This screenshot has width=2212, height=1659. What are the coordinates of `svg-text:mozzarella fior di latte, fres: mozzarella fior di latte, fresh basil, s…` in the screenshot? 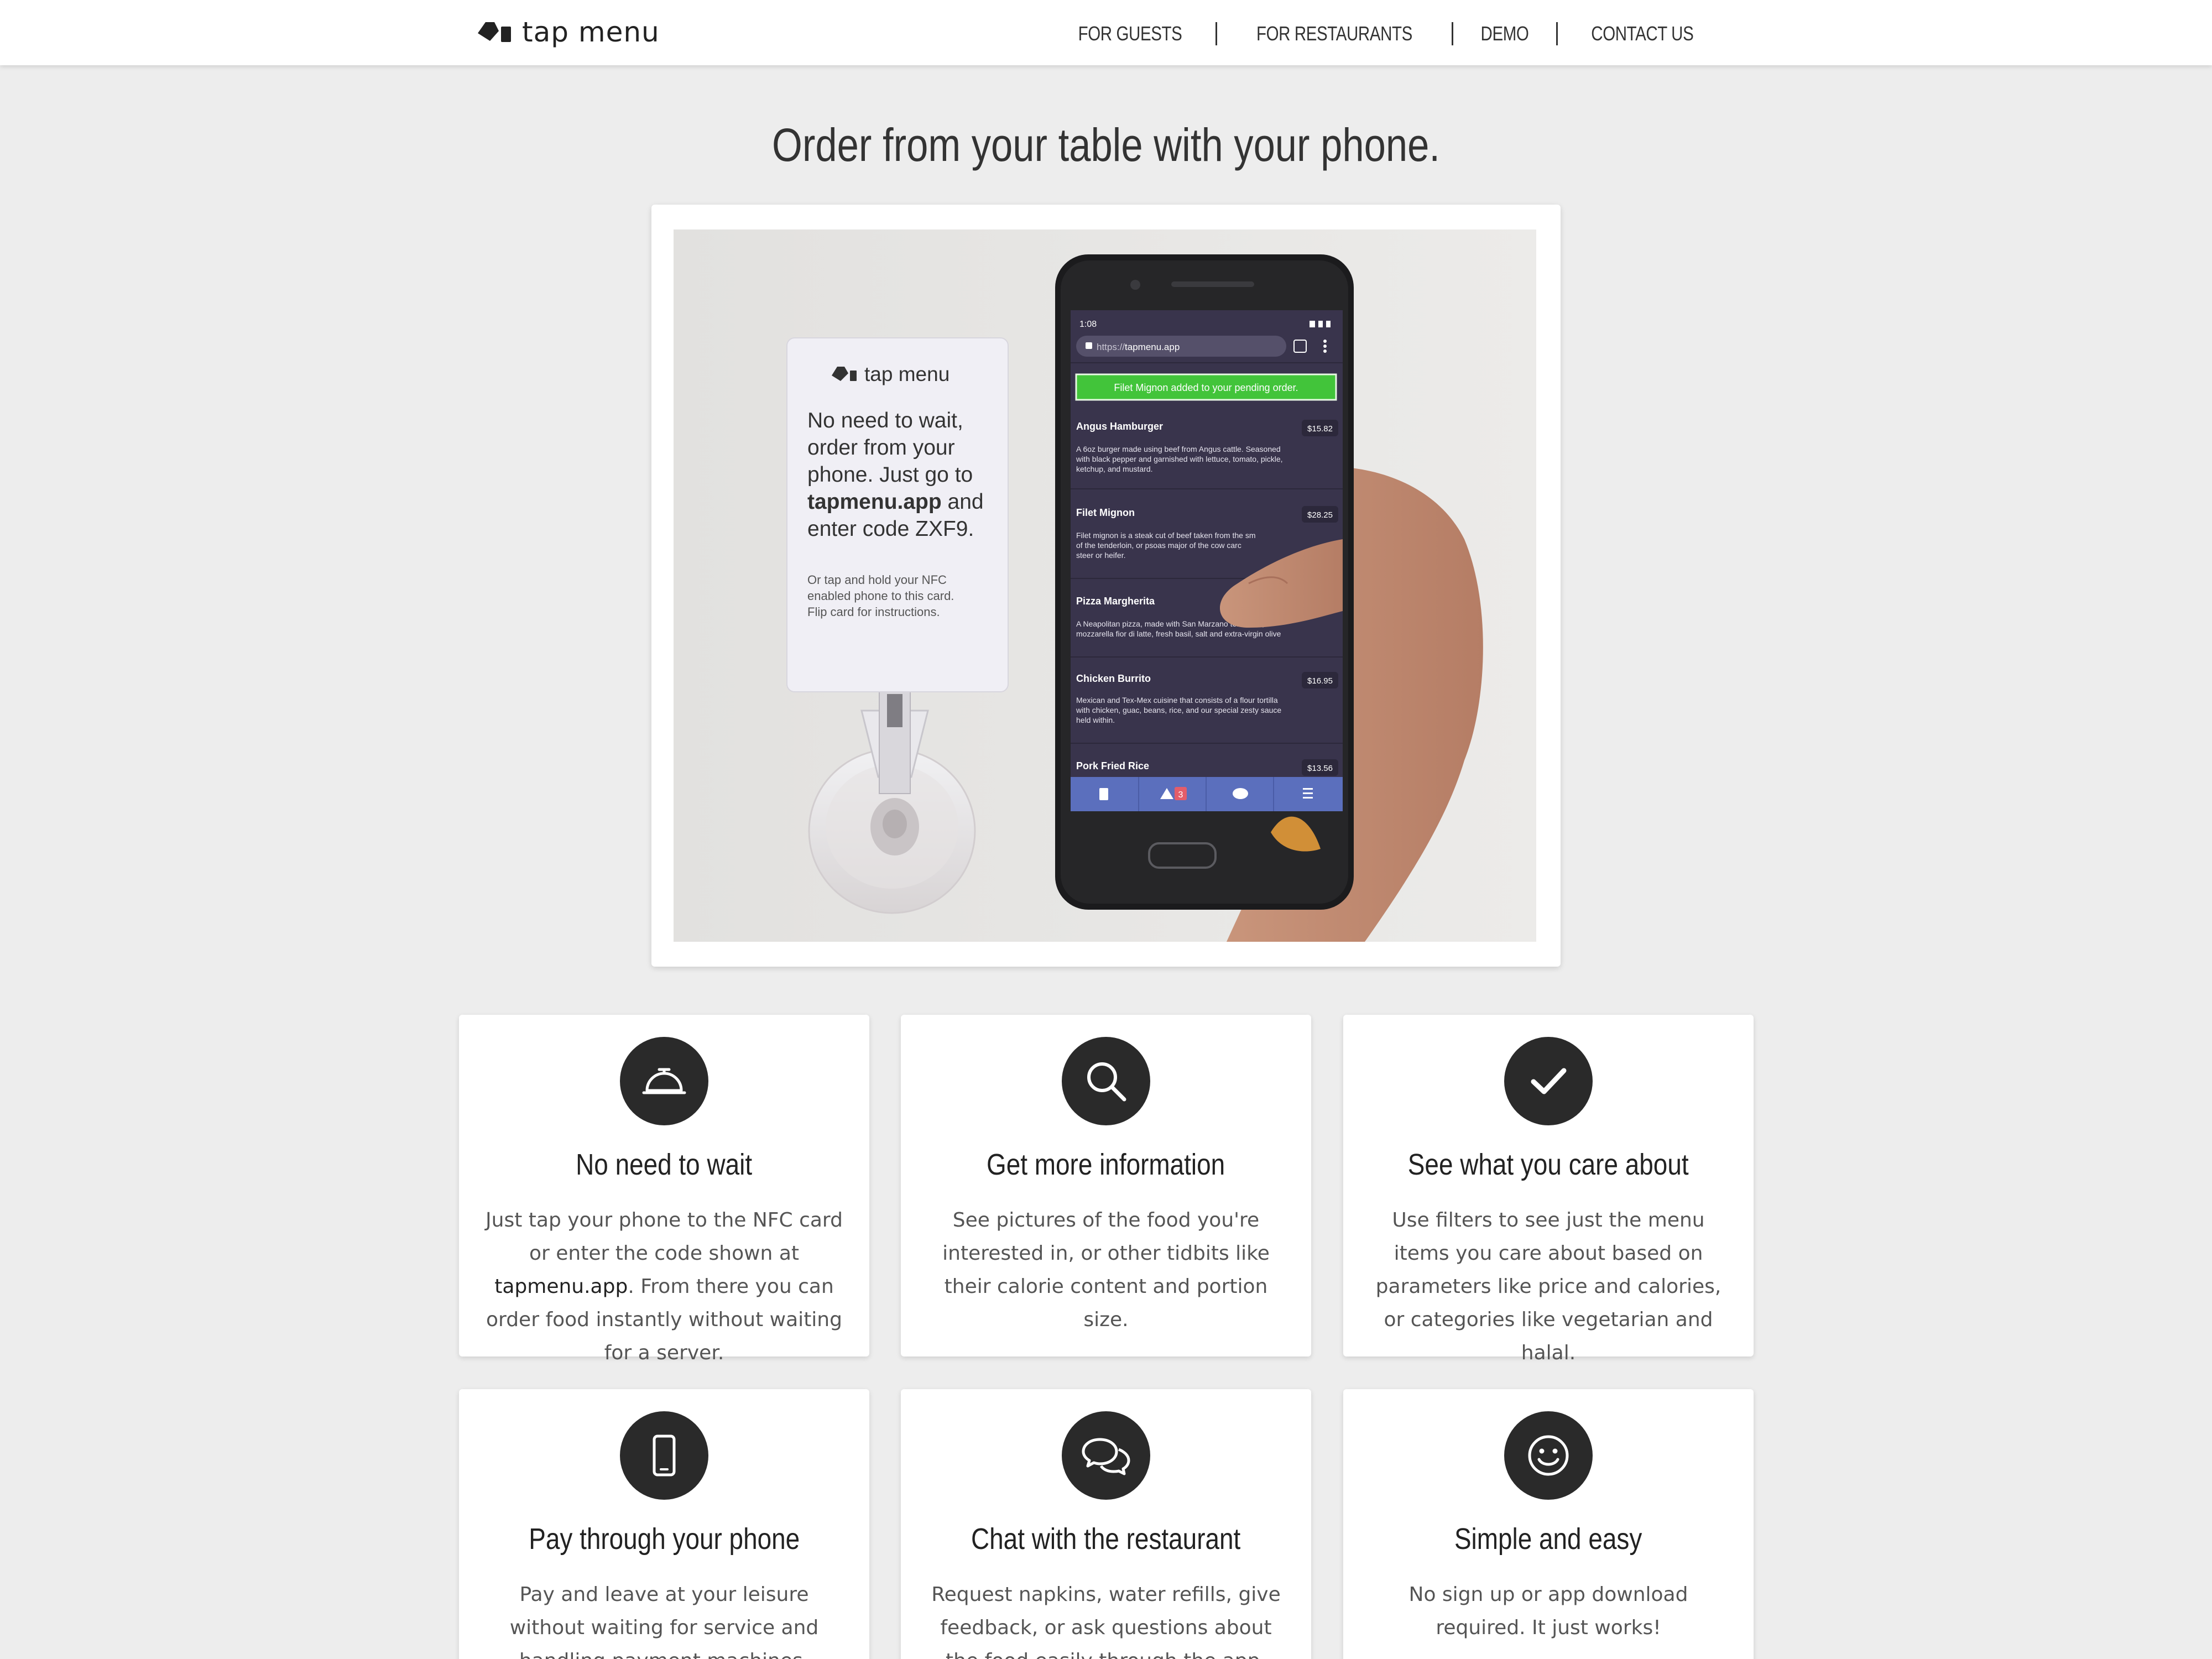 It's located at (1179, 634).